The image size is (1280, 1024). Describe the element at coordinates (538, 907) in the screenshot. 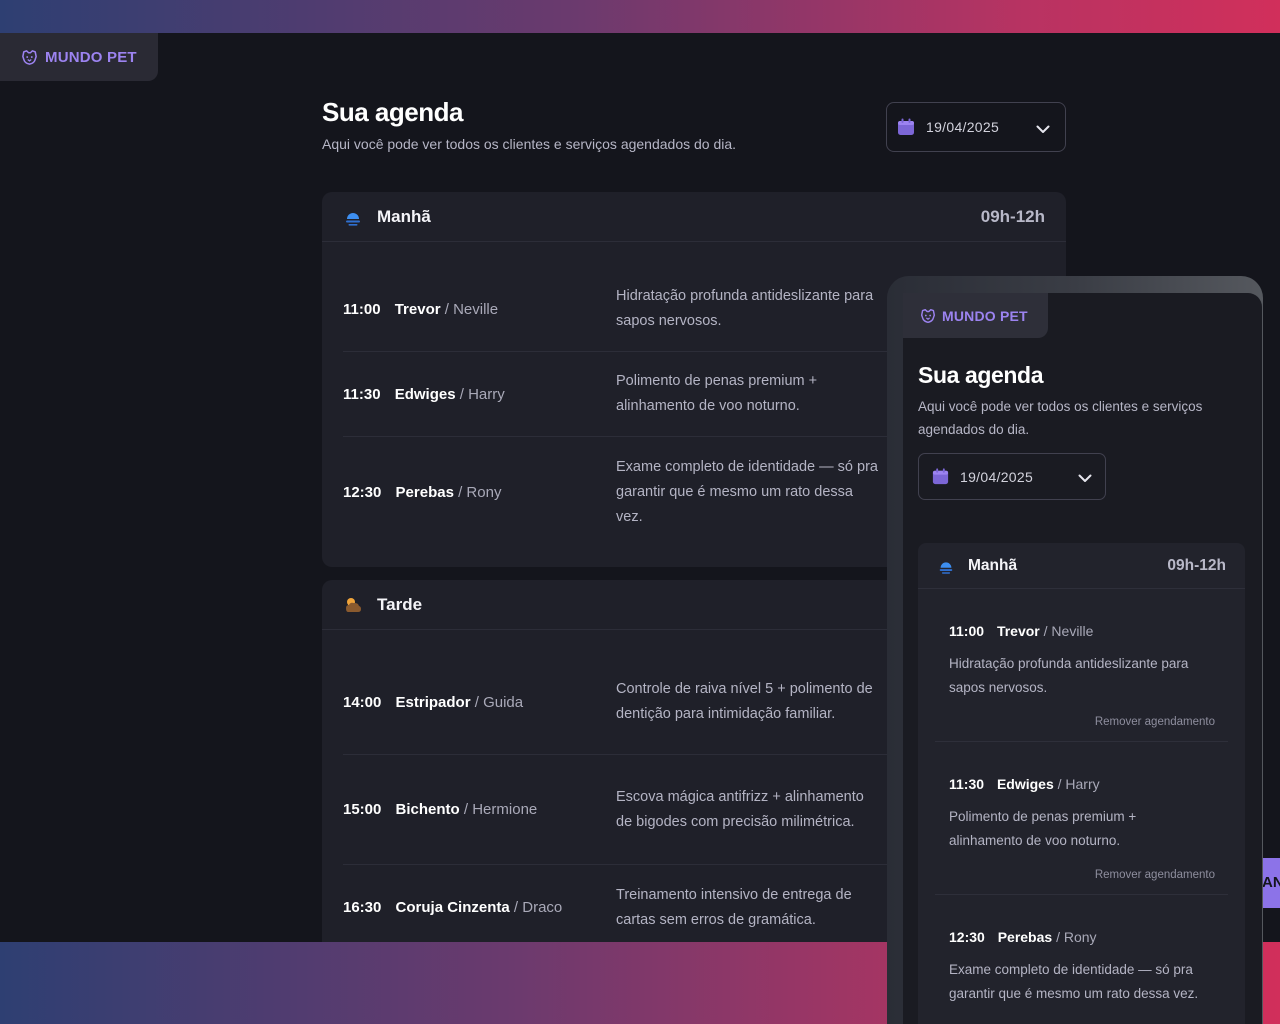

I see `owner-name: / Draco` at that location.